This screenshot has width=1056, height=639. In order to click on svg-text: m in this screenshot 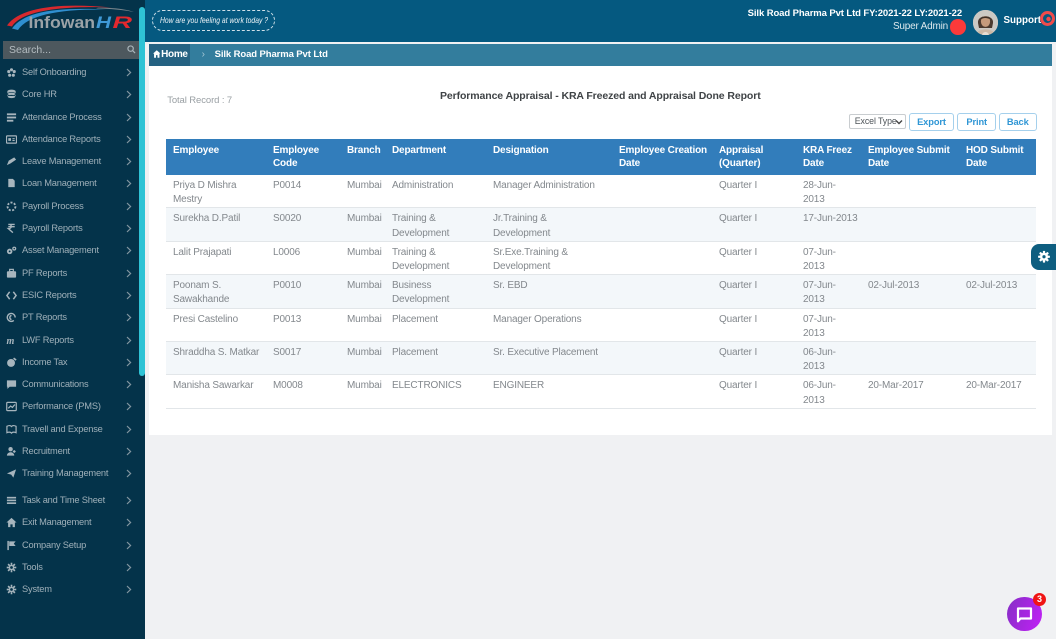, I will do `click(10, 341)`.